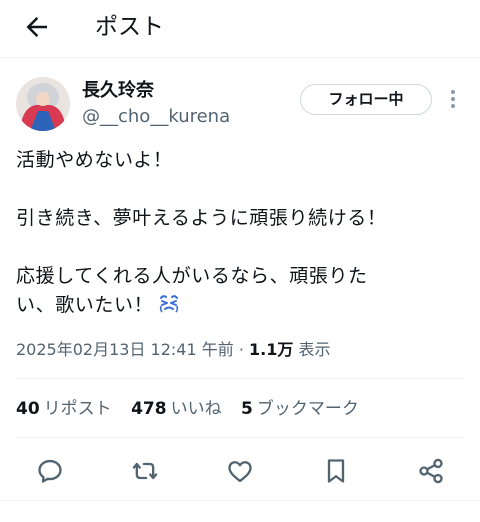  What do you see at coordinates (240, 57) in the screenshot?
I see `header-divider` at bounding box center [240, 57].